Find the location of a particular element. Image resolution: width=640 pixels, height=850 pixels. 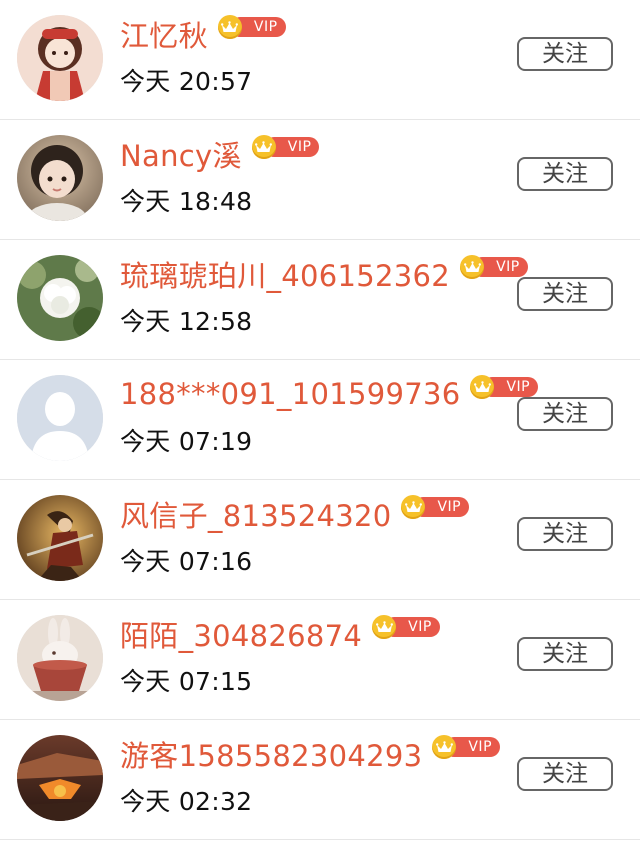

list-item: 江忆秋 VIP 今天 20:57 关注 is located at coordinates (320, 60).